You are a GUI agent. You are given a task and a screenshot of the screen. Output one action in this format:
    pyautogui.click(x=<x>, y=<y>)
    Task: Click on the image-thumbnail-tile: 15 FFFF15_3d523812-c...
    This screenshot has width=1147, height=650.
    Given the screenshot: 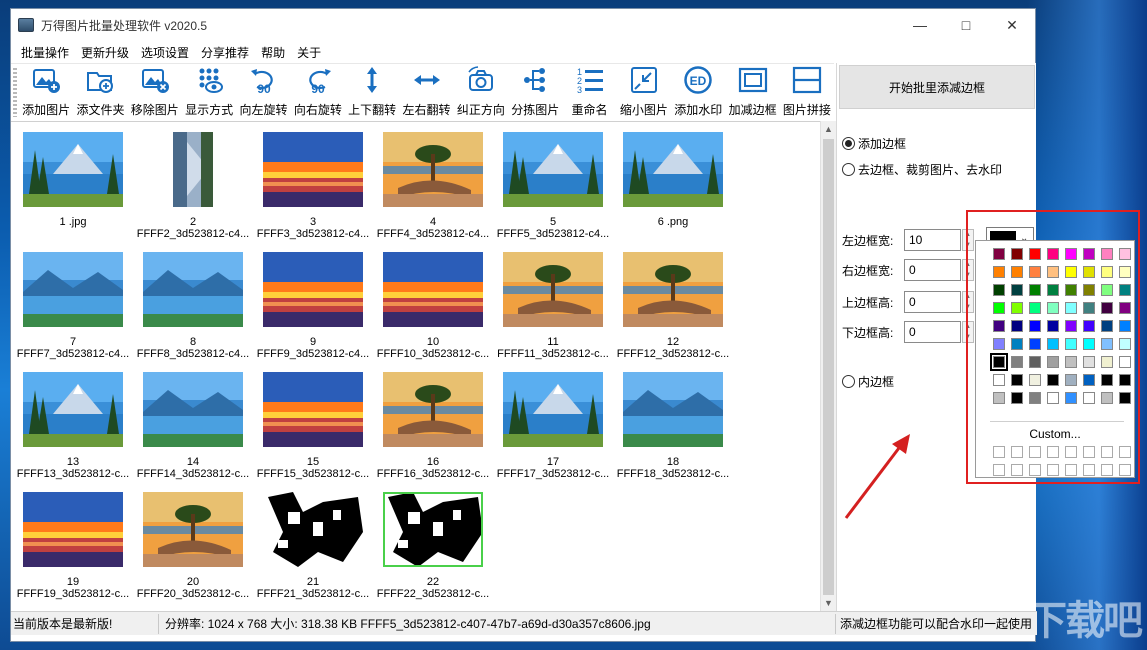 What is the action you would take?
    pyautogui.click(x=313, y=431)
    